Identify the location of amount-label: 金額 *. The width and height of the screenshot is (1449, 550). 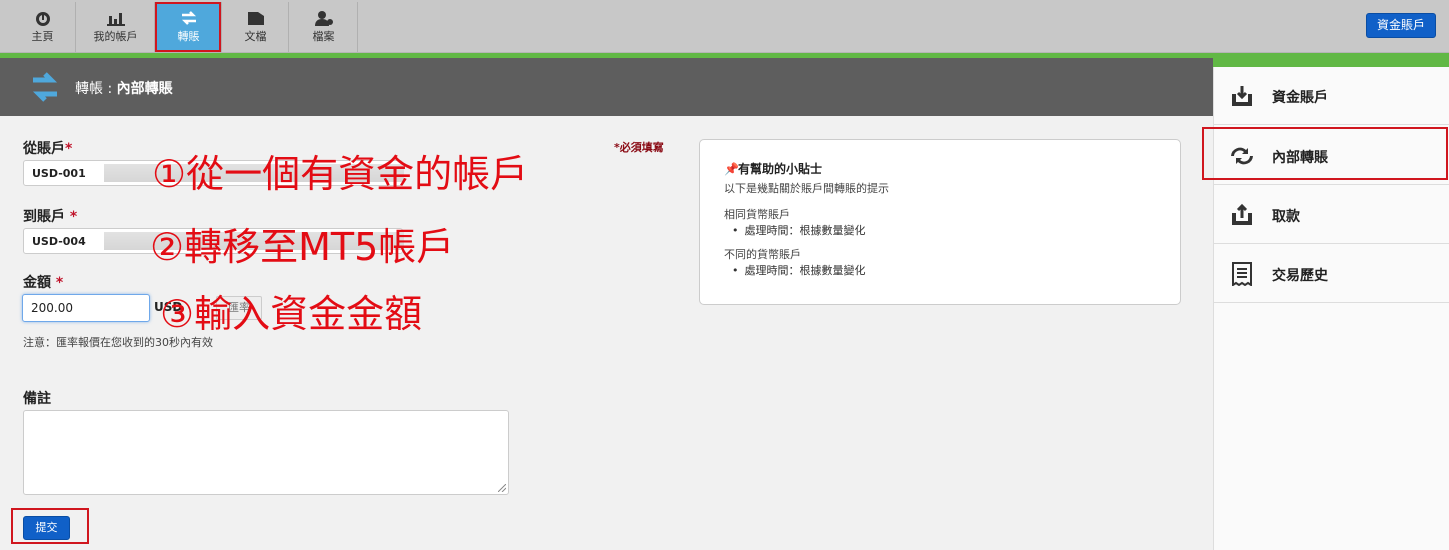
(43, 282).